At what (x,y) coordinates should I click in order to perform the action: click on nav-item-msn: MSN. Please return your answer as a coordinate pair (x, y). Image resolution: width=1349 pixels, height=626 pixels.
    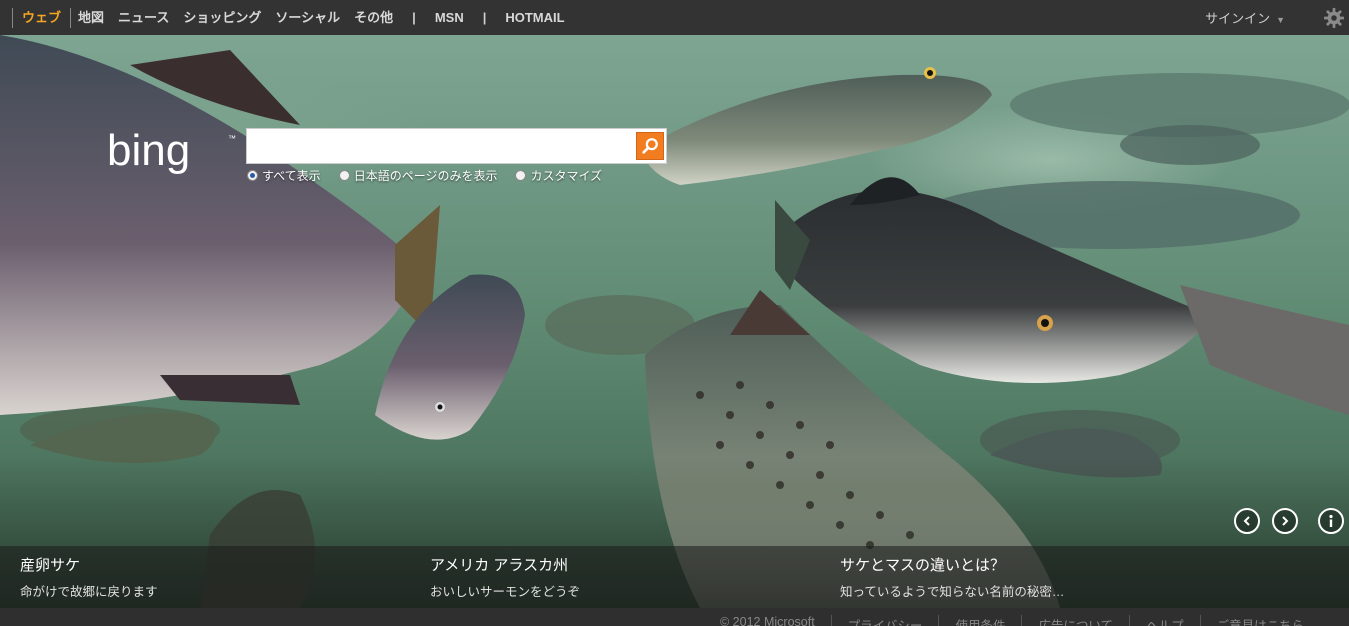
    Looking at the image, I should click on (449, 17).